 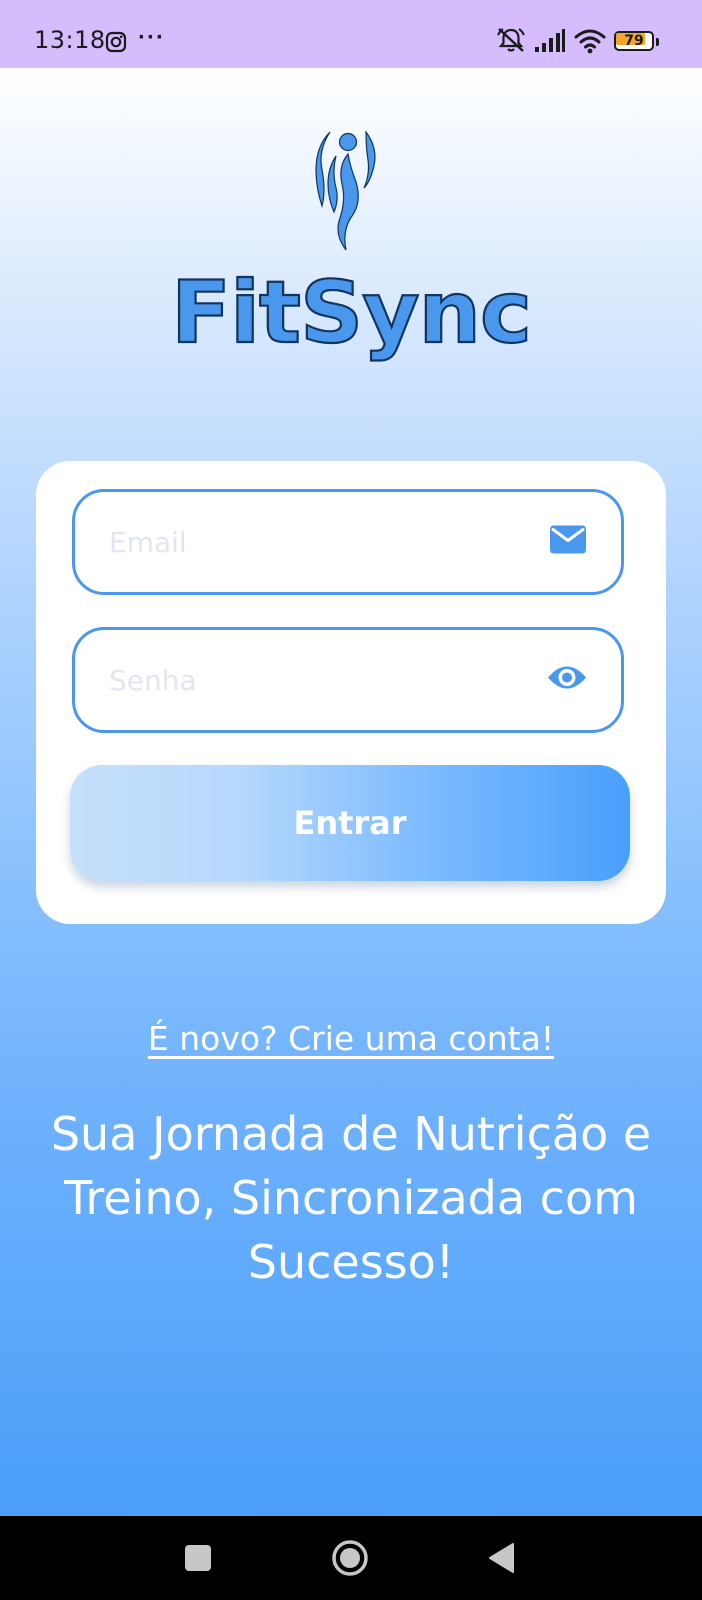 I want to click on instagram-icon, so click(x=116, y=44).